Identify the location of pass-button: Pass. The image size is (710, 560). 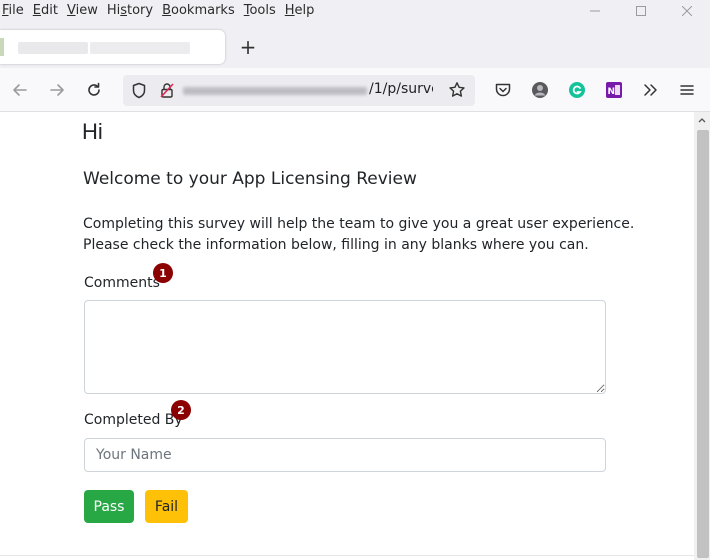
(109, 506).